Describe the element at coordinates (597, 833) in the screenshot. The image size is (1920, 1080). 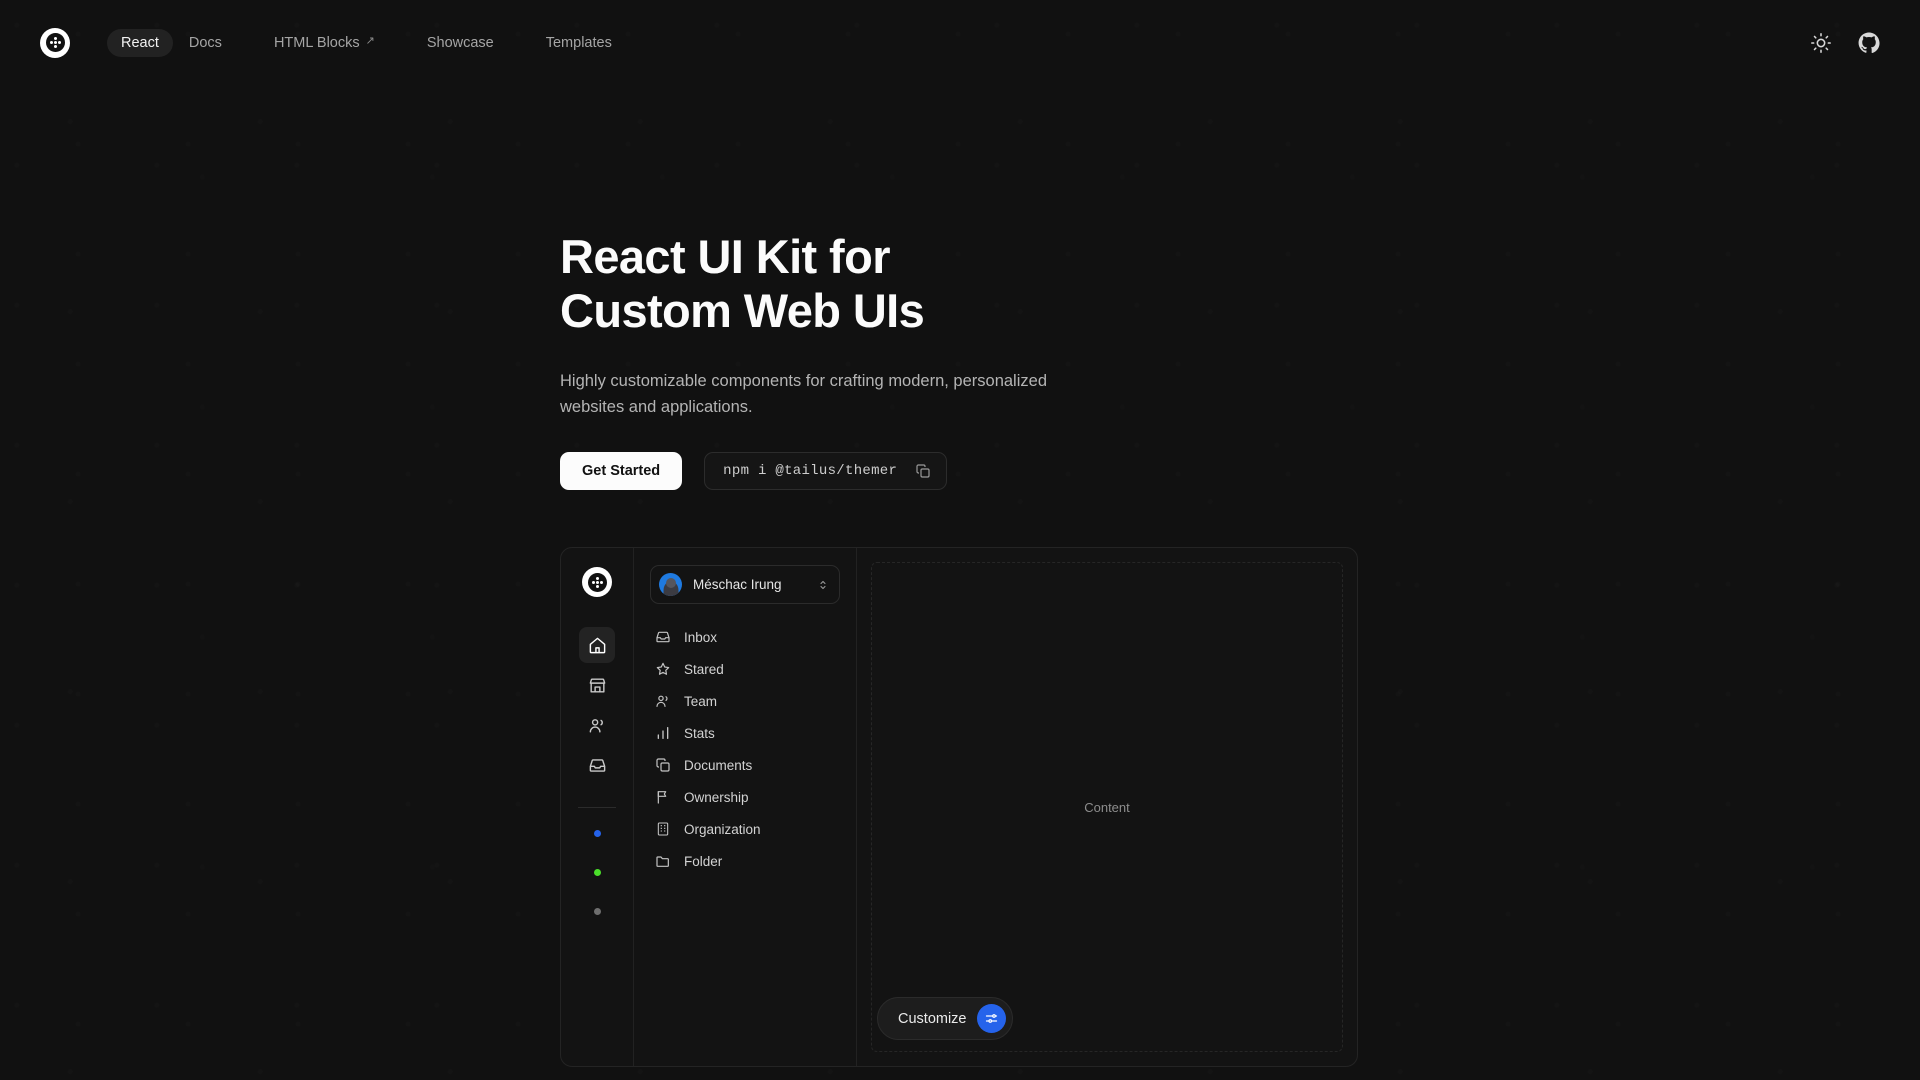
I see `status-dot-blue` at that location.